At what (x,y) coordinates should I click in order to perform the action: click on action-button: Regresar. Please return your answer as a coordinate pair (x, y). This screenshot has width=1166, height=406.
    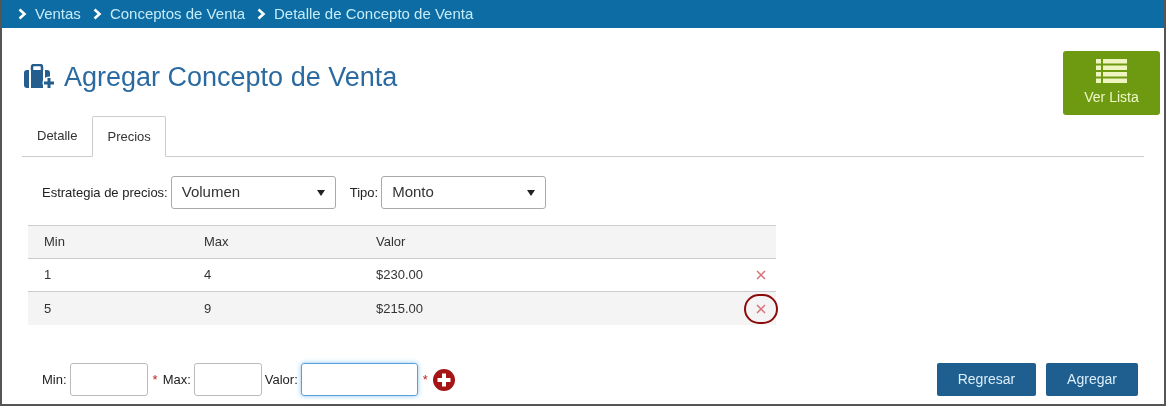
    Looking at the image, I should click on (986, 379).